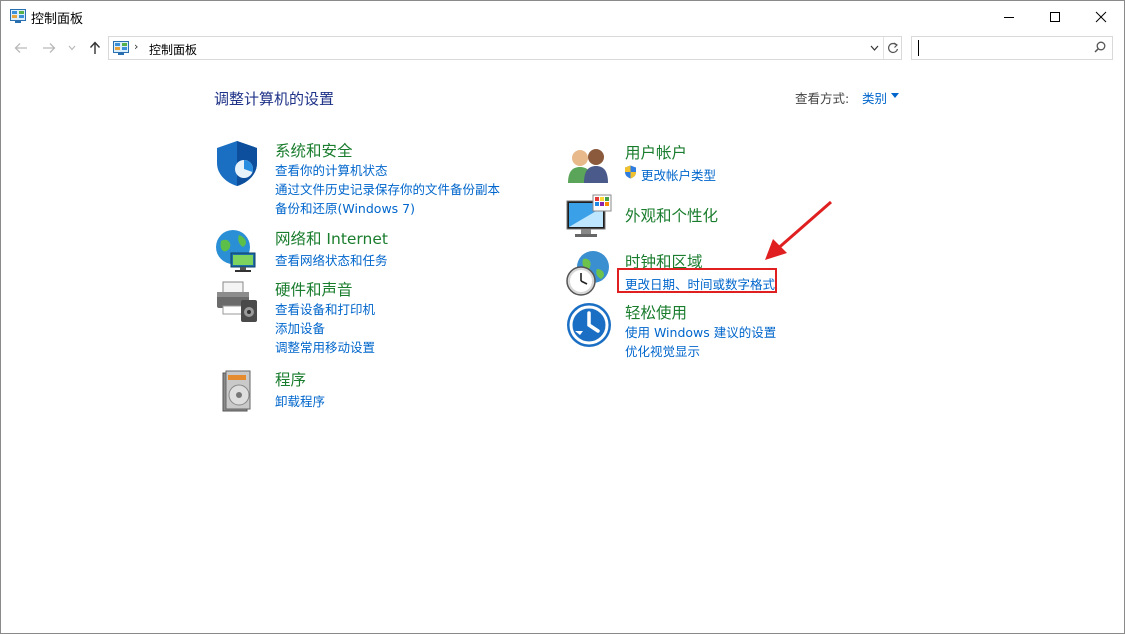 Image resolution: width=1125 pixels, height=634 pixels. I want to click on monitor-palette-icon, so click(589, 217).